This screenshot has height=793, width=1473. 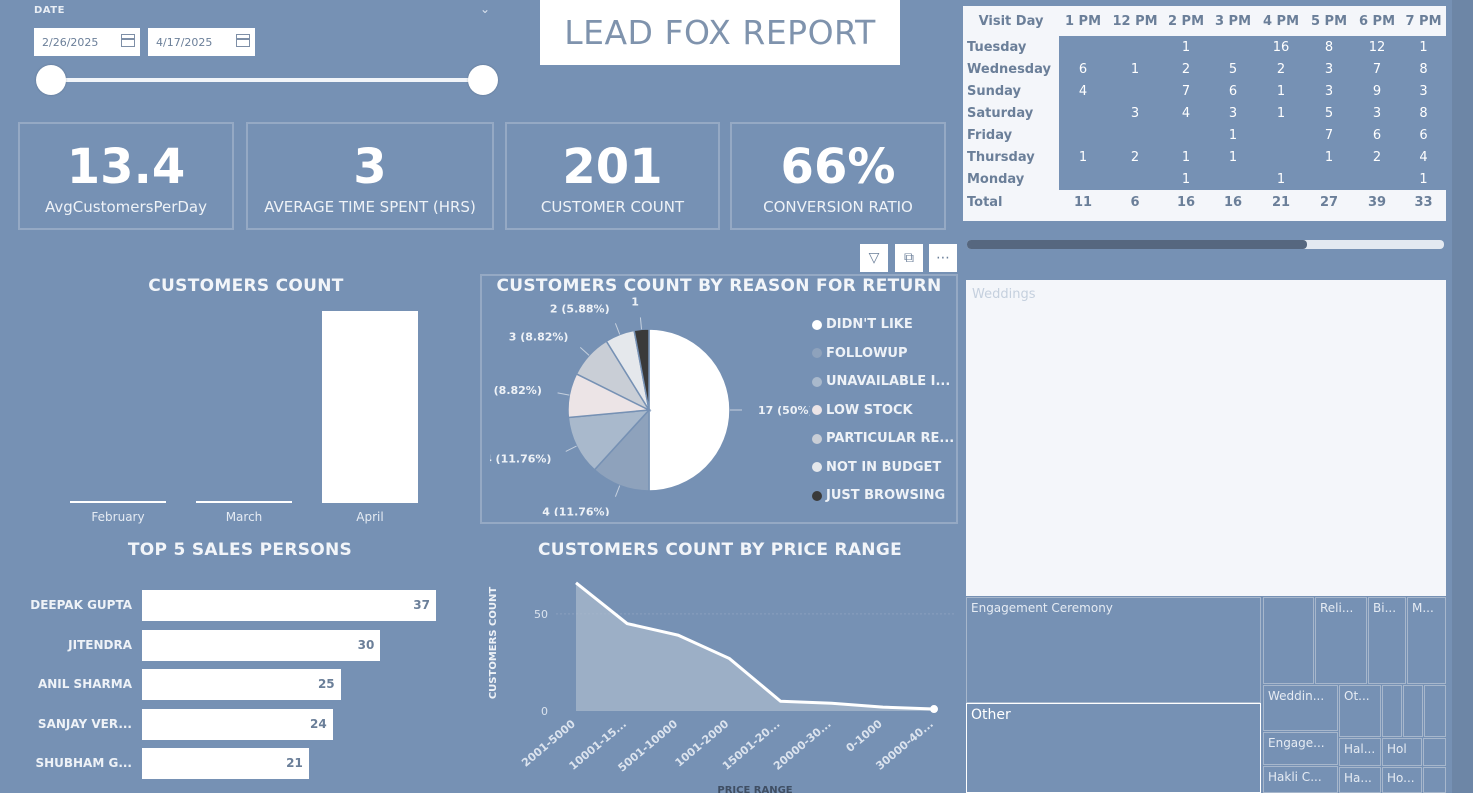 What do you see at coordinates (1186, 21) in the screenshot?
I see `matrix-column-header: 2 PM` at bounding box center [1186, 21].